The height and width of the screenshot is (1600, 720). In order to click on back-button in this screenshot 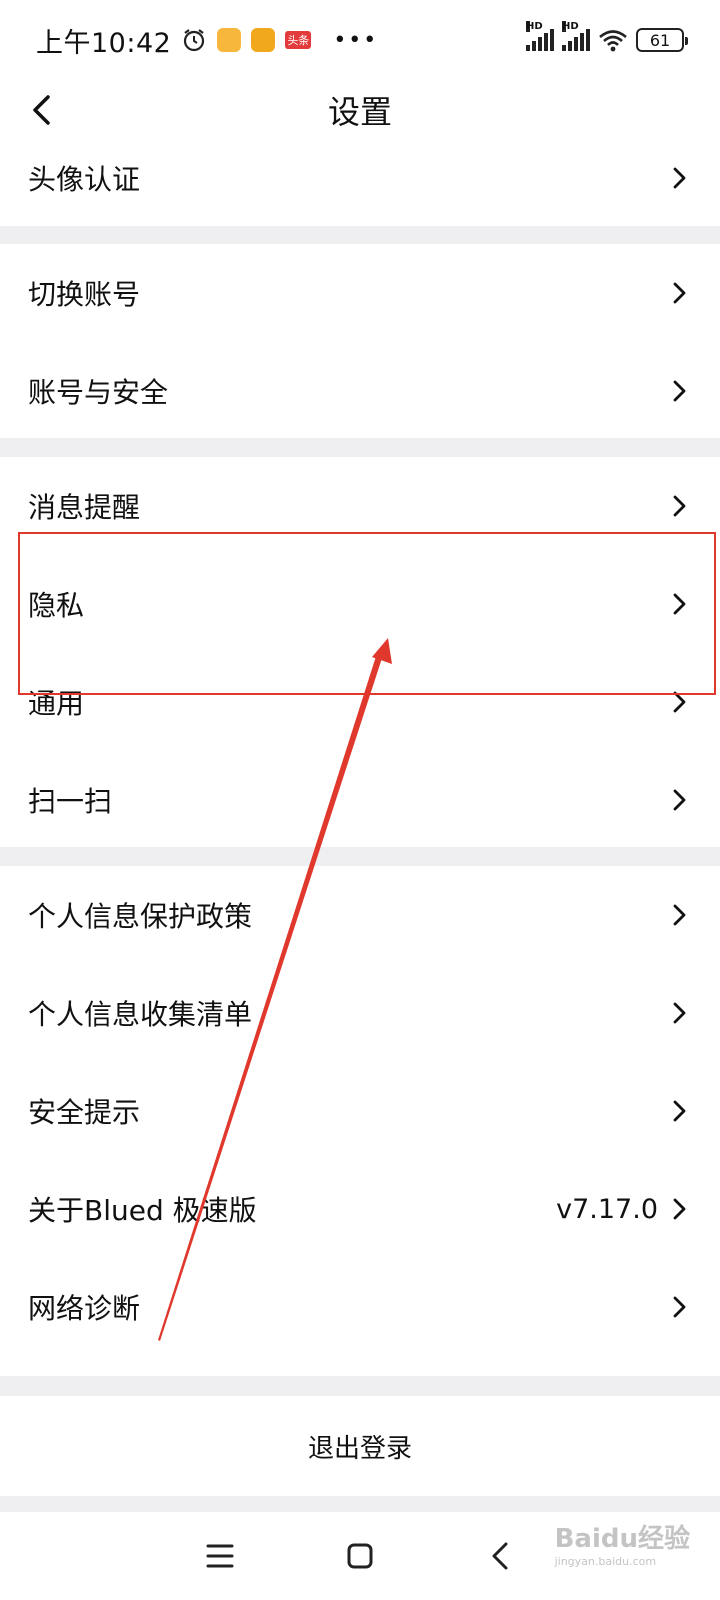, I will do `click(50, 110)`.